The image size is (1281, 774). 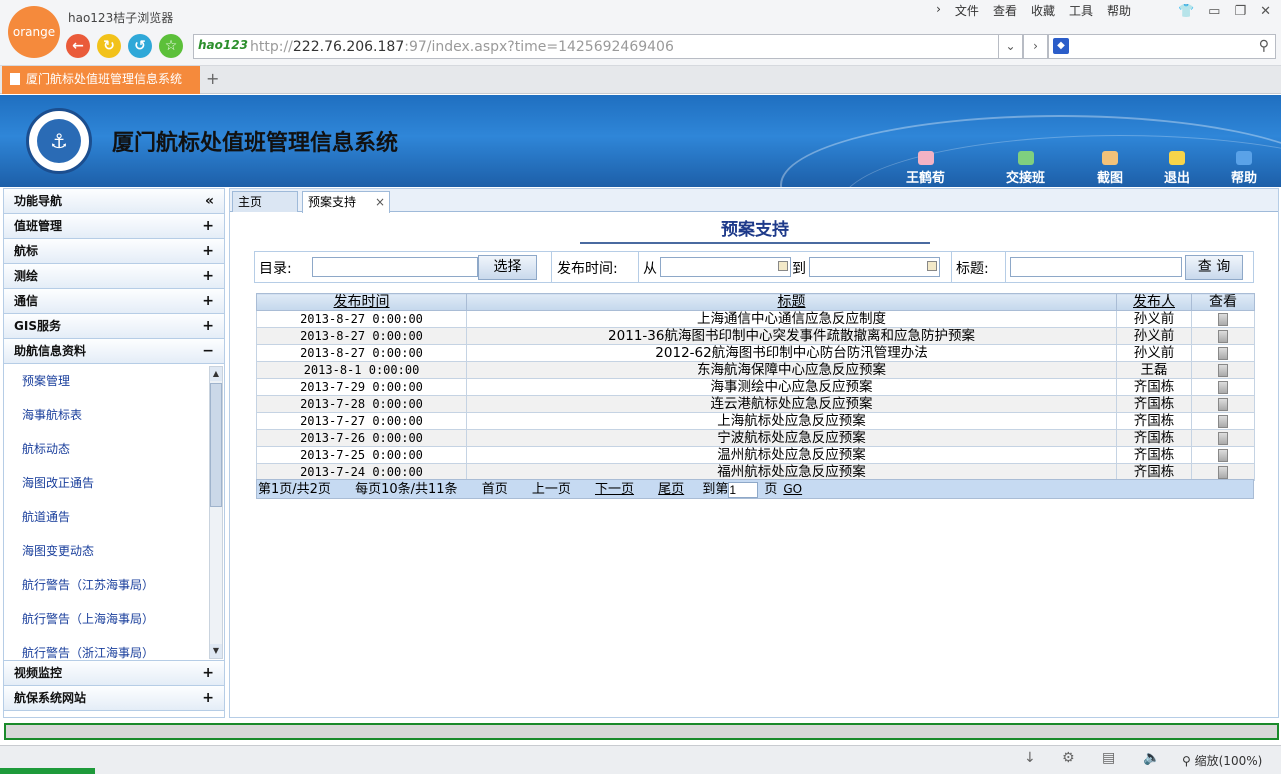 I want to click on new-tab-button: +, so click(x=212, y=78).